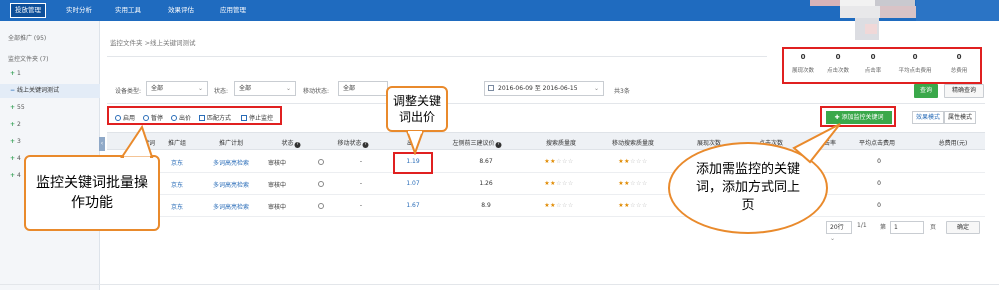 The width and height of the screenshot is (999, 290). Describe the element at coordinates (417, 109) in the screenshot. I see `bid-callout: 调整关键词出价` at that location.